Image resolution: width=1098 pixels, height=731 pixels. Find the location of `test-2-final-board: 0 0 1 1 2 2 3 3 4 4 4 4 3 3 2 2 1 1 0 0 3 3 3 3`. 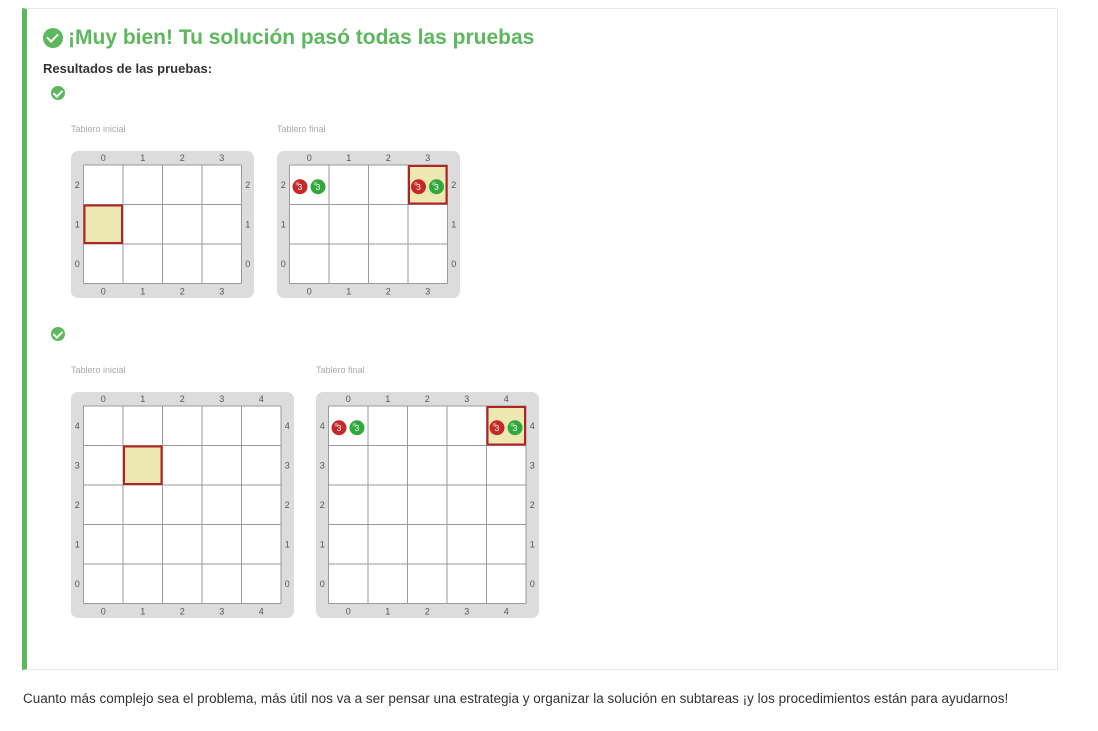

test-2-final-board: 0 0 1 1 2 2 3 3 4 4 4 4 3 3 2 2 1 1 0 0 3 3 3 3 is located at coordinates (427, 505).